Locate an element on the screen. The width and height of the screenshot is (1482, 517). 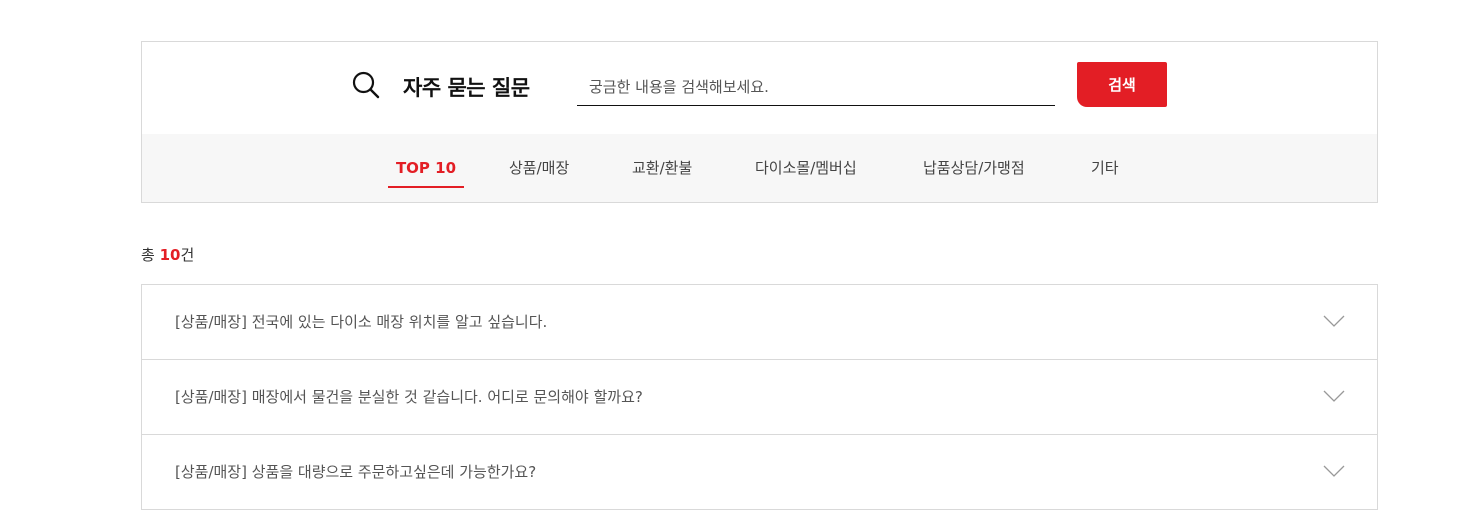
page-title: 자주 묻는 질문 is located at coordinates (466, 88).